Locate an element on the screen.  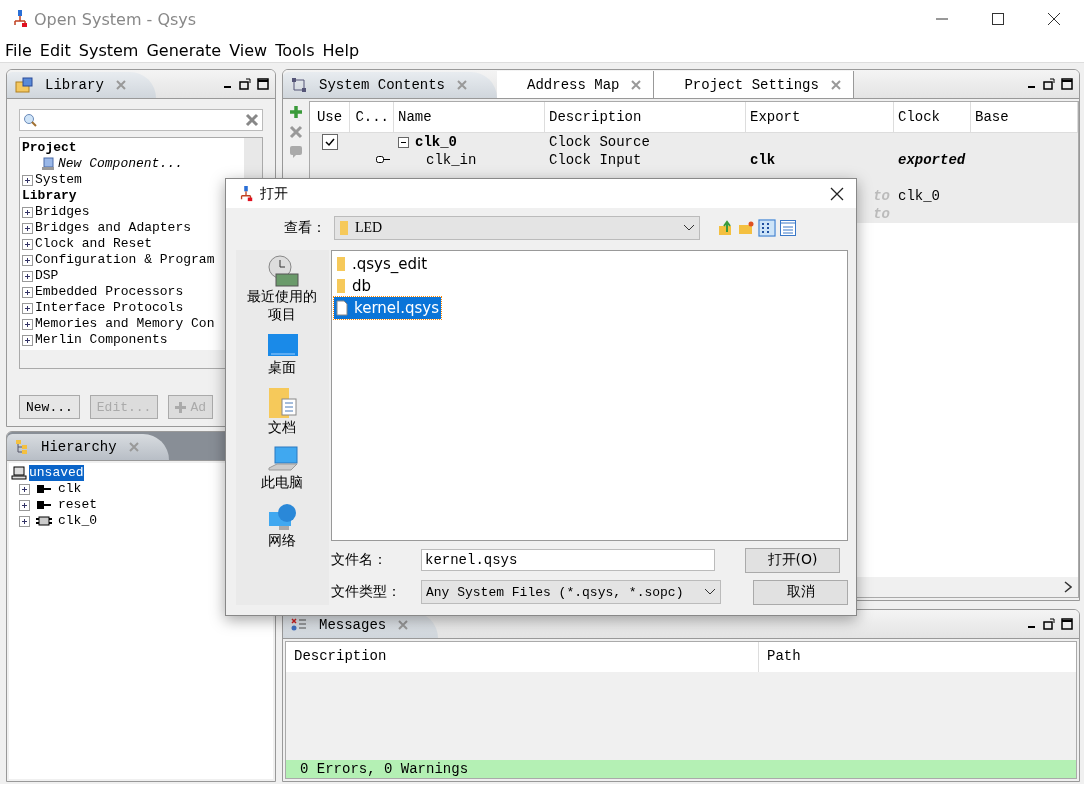
file-type-dropdown: Any System Files (*.qsys, *.sopc) is located at coordinates (571, 592).